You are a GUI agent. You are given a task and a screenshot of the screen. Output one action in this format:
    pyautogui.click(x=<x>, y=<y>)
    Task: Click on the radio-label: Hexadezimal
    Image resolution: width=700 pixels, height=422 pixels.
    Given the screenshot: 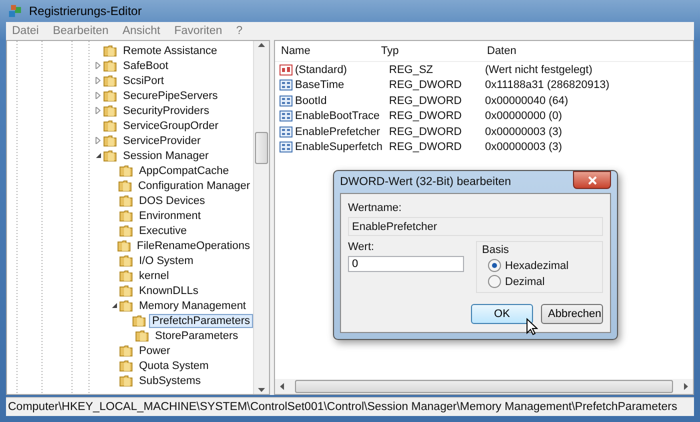 What is the action you would take?
    pyautogui.click(x=537, y=266)
    